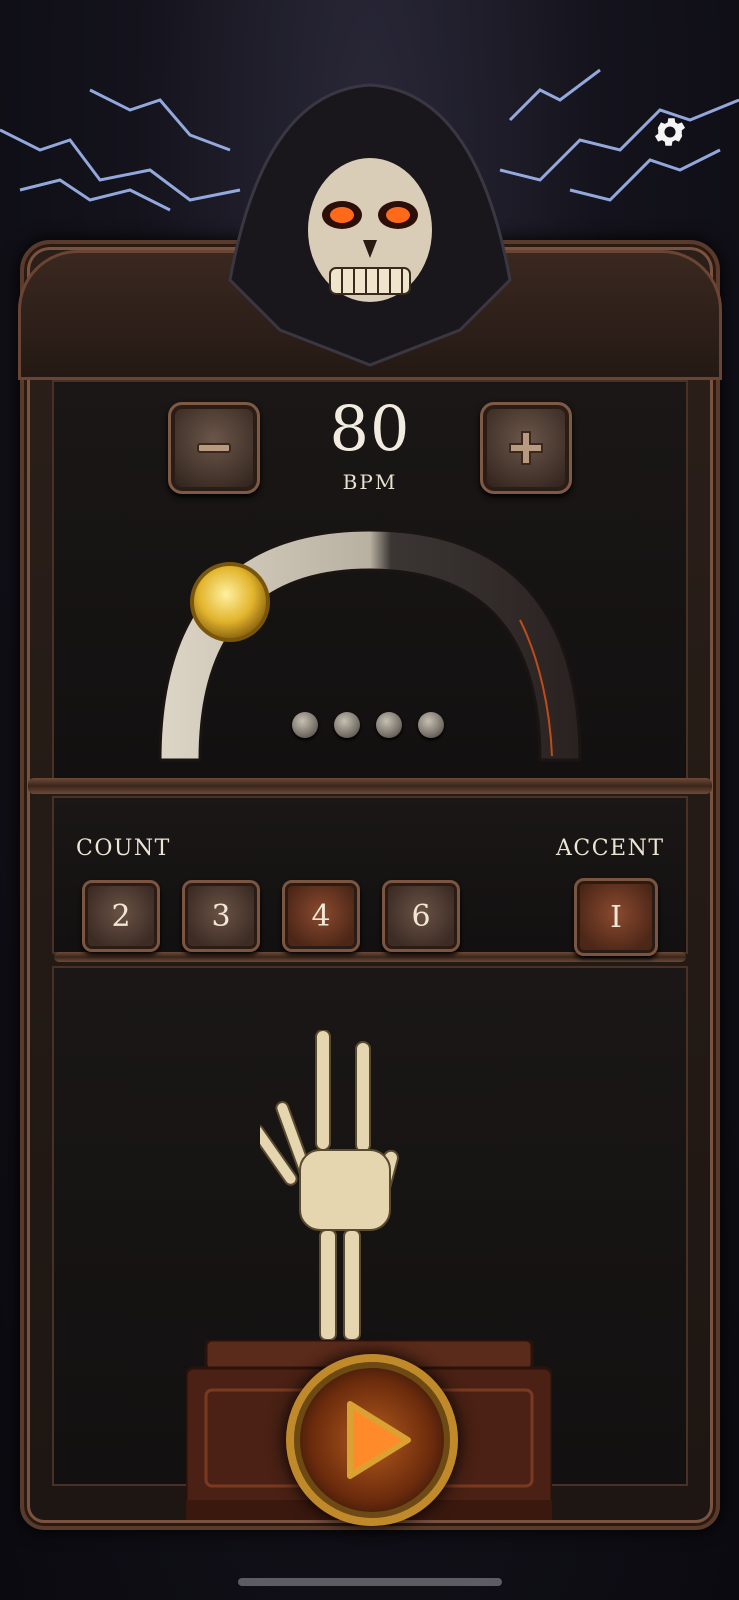 This screenshot has height=1600, width=739. What do you see at coordinates (370, 645) in the screenshot?
I see `tempo-arch` at bounding box center [370, 645].